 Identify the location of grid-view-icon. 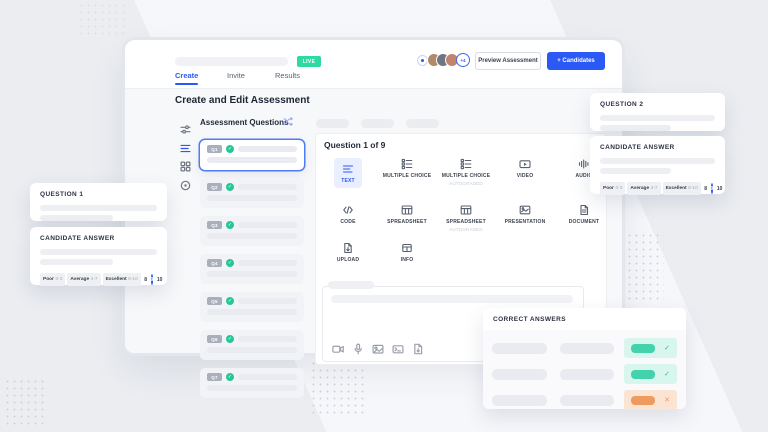
(185, 166).